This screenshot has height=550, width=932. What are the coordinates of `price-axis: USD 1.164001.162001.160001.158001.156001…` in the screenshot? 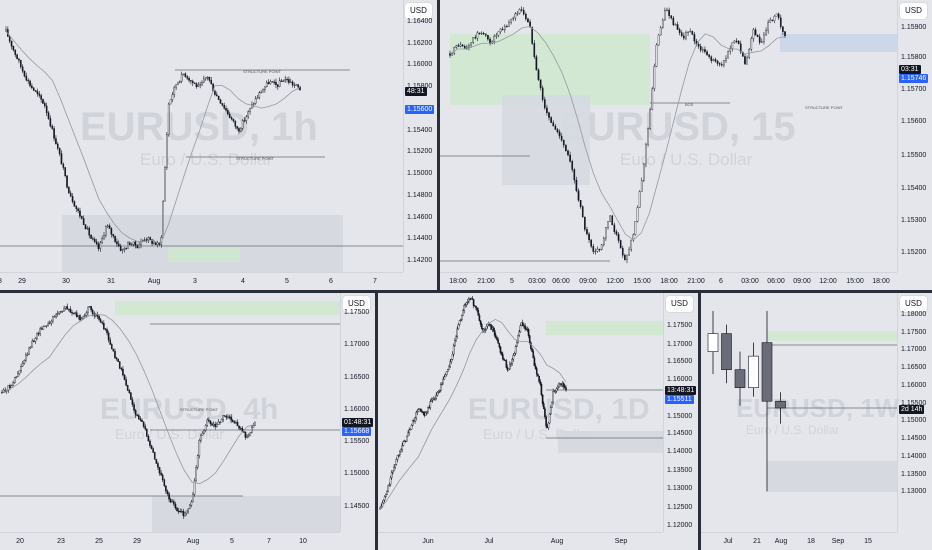 It's located at (420, 136).